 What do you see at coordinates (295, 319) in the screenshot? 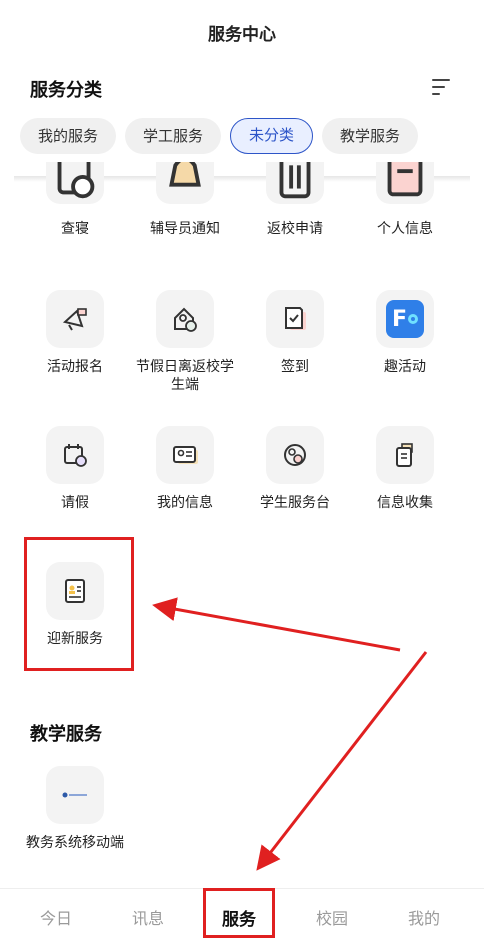
I see `checkin-doc-icon` at bounding box center [295, 319].